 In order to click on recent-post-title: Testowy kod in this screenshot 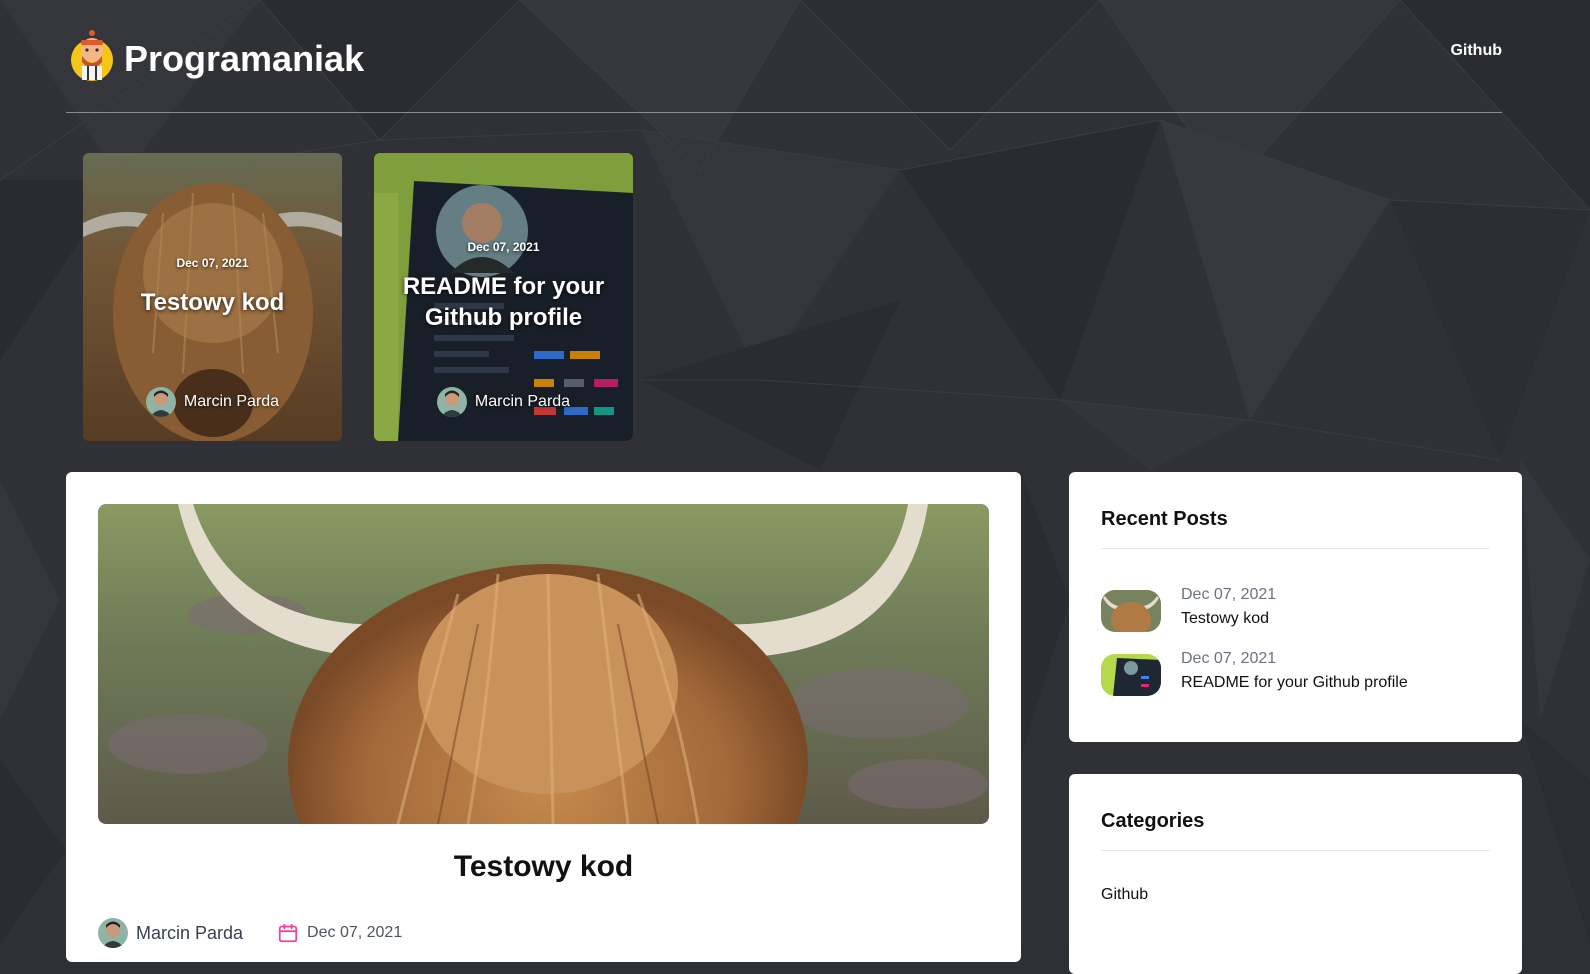, I will do `click(1225, 619)`.